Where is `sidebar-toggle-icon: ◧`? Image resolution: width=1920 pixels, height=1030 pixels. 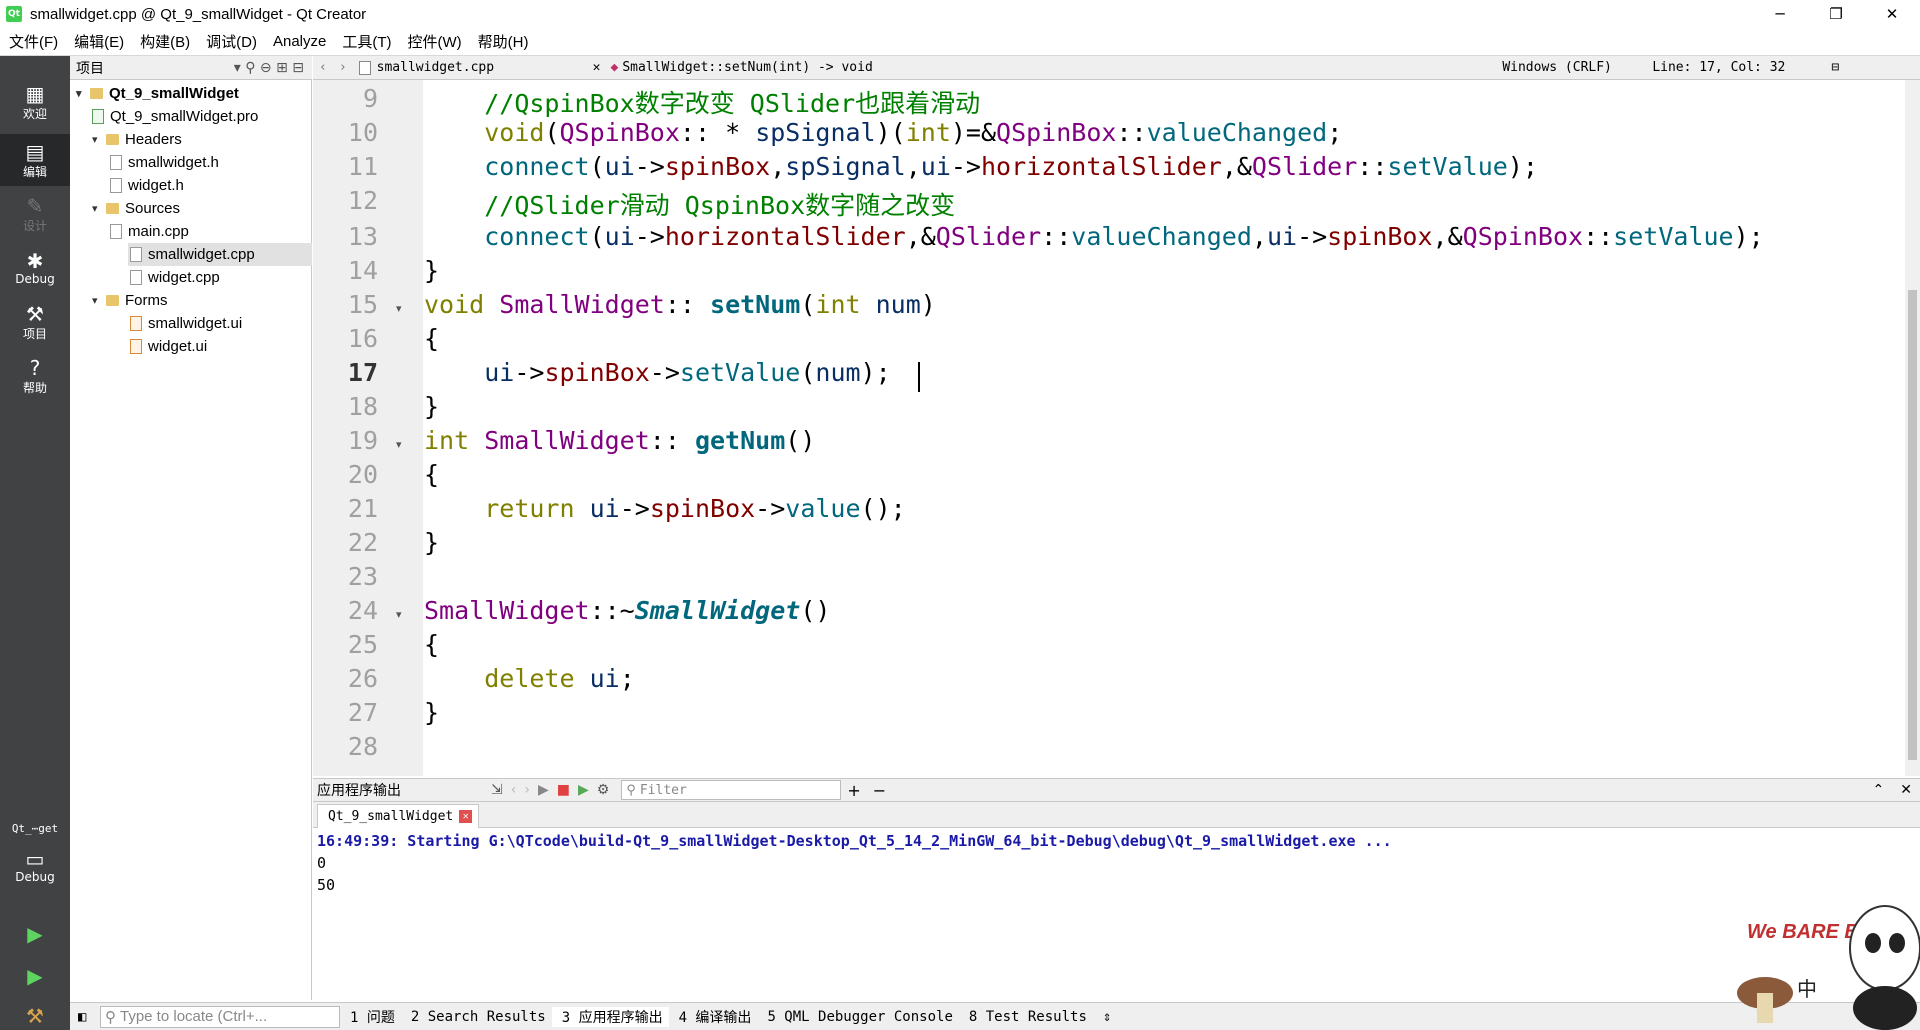
sidebar-toggle-icon: ◧ is located at coordinates (82, 1017).